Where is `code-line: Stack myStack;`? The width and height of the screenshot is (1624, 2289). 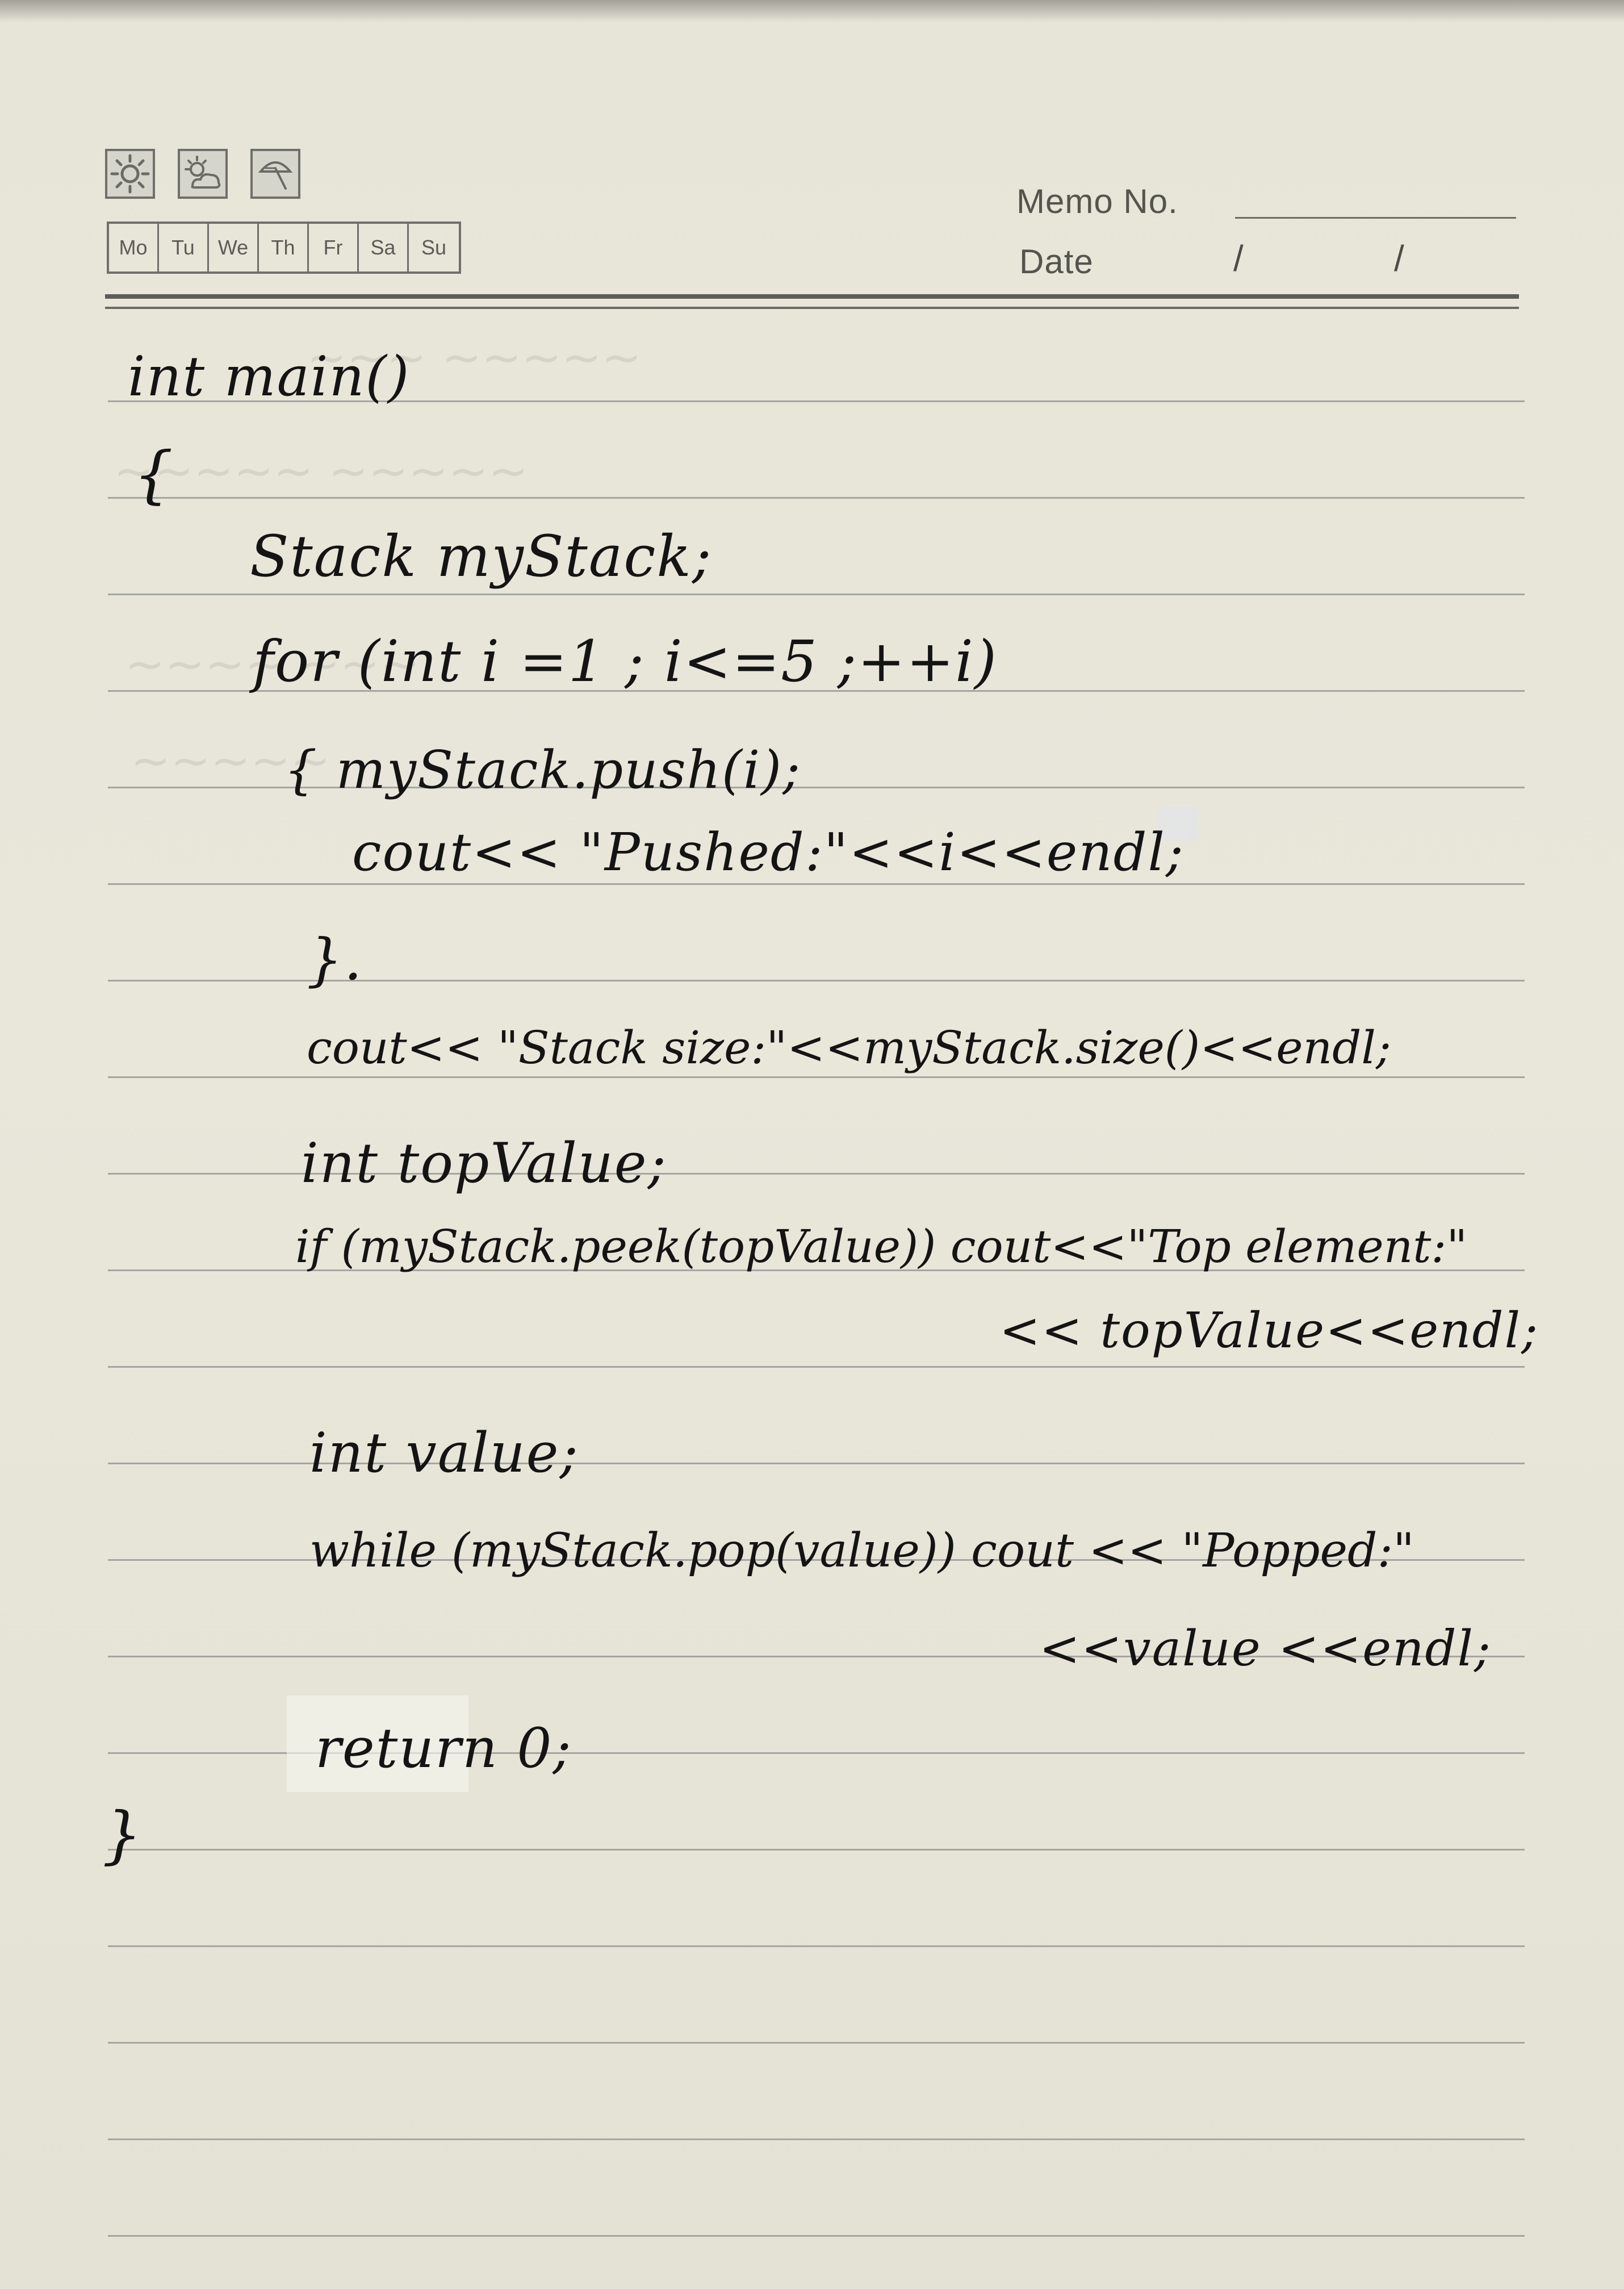 code-line: Stack myStack; is located at coordinates (481, 556).